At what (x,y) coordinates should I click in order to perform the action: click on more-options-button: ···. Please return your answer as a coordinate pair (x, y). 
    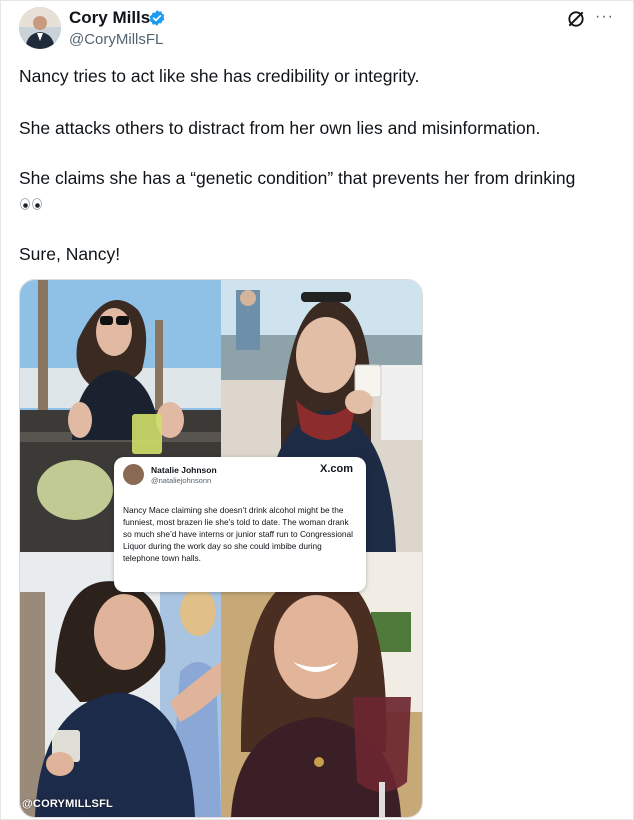
    Looking at the image, I should click on (604, 17).